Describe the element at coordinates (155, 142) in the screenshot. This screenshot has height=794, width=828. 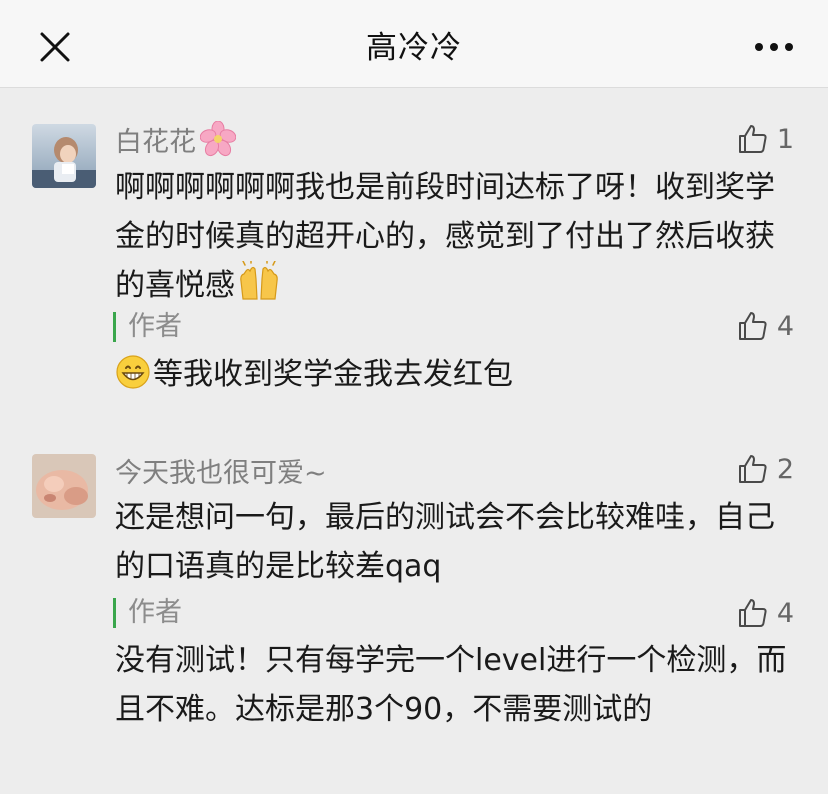
I see `nickname-text: 白花花` at that location.